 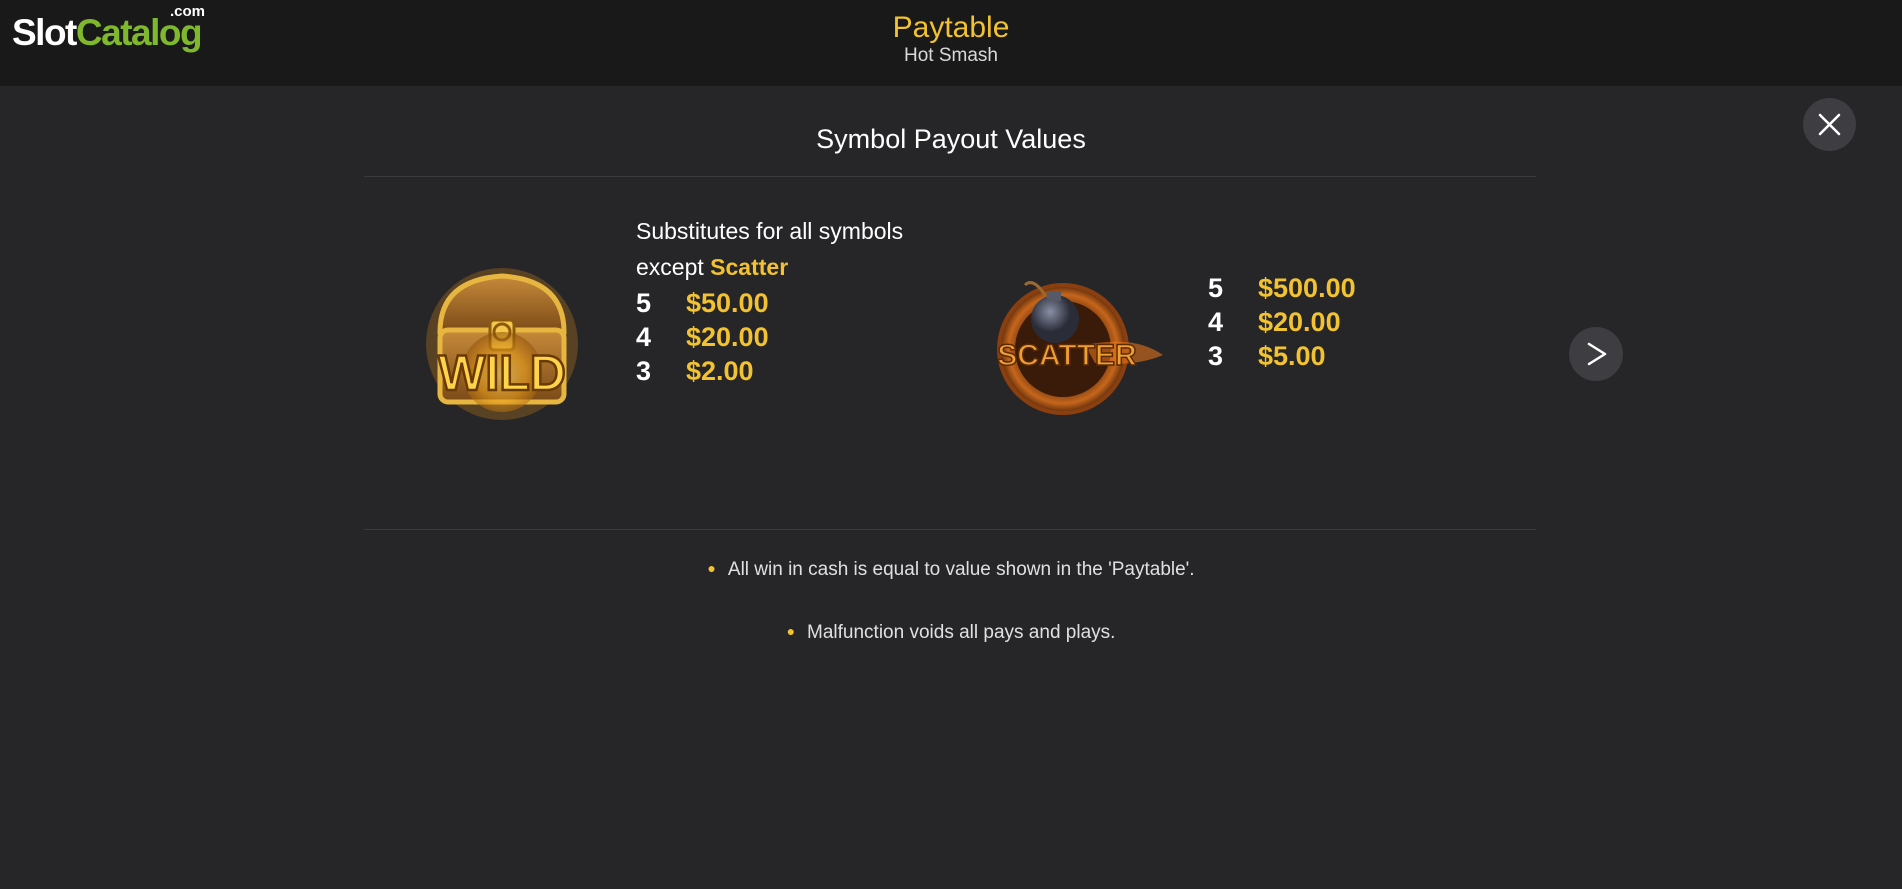 What do you see at coordinates (727, 303) in the screenshot?
I see `pay-value: $50.00` at bounding box center [727, 303].